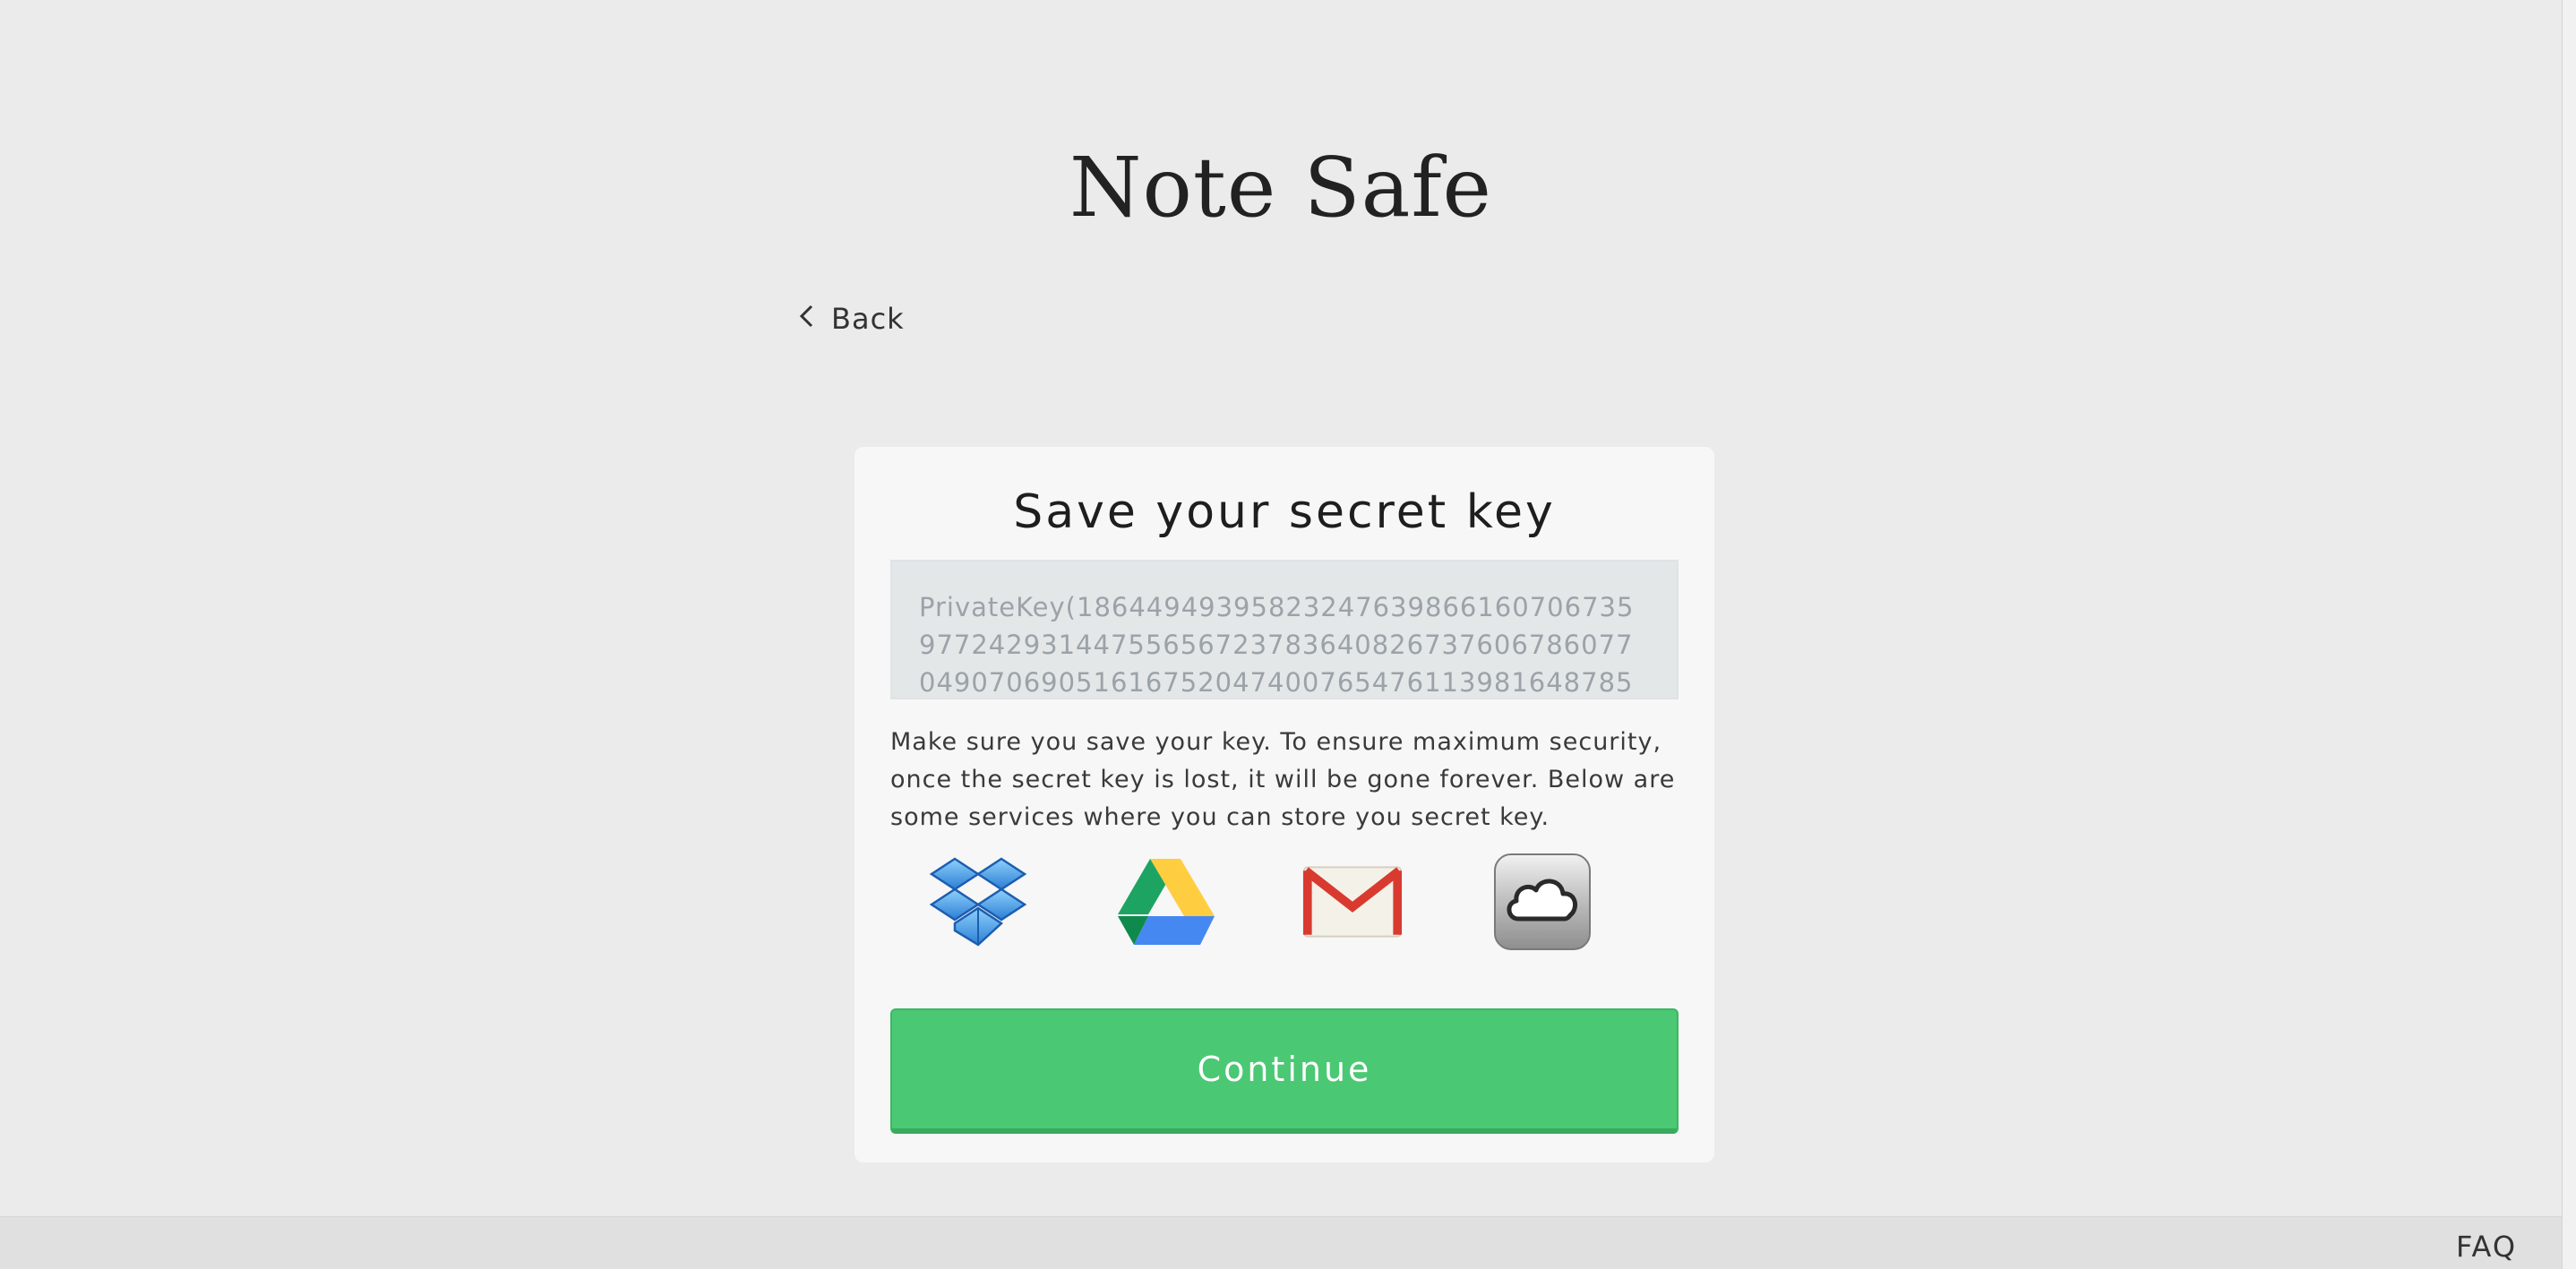  Describe the element at coordinates (1284, 512) in the screenshot. I see `card-title: Save your secret key` at that location.